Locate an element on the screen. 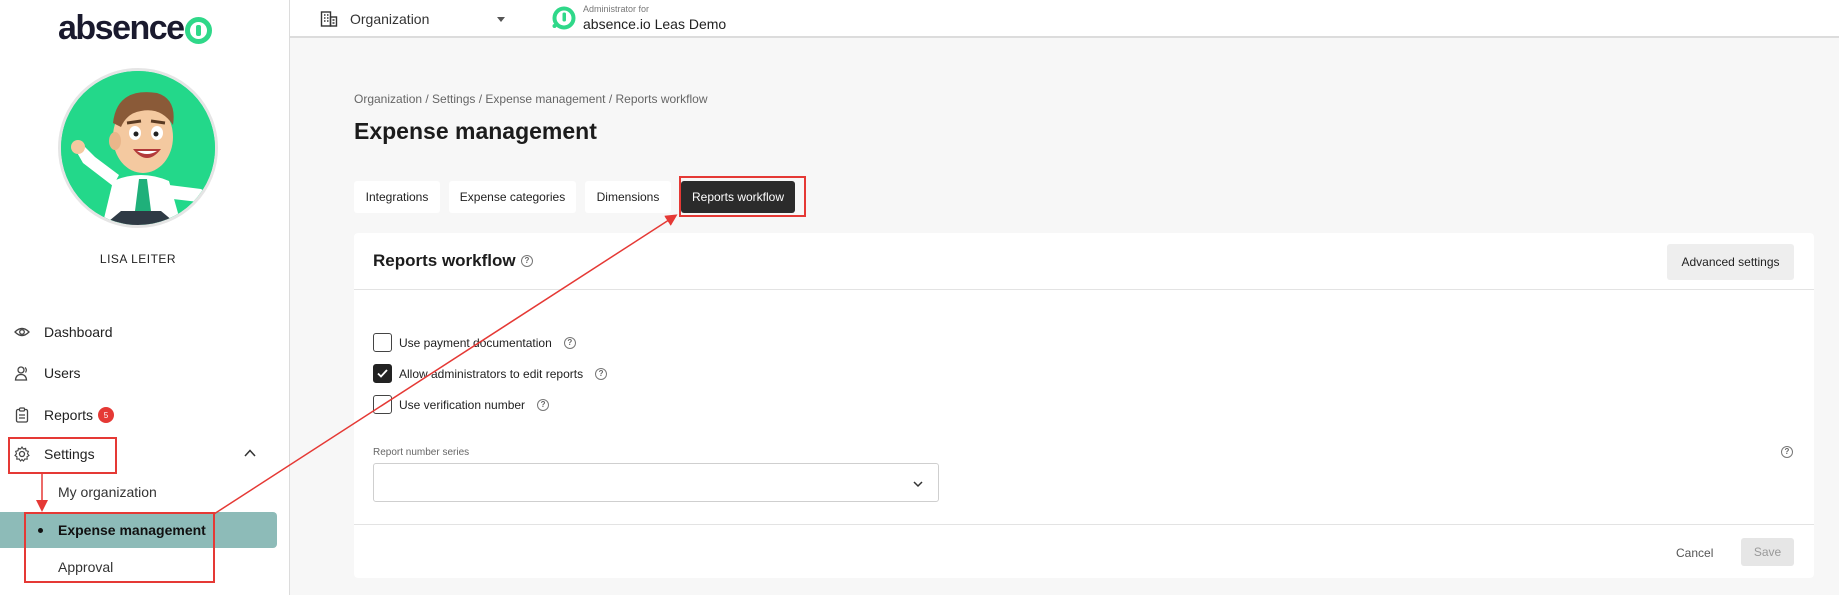  sidebar-item-users: Users is located at coordinates (47, 373).